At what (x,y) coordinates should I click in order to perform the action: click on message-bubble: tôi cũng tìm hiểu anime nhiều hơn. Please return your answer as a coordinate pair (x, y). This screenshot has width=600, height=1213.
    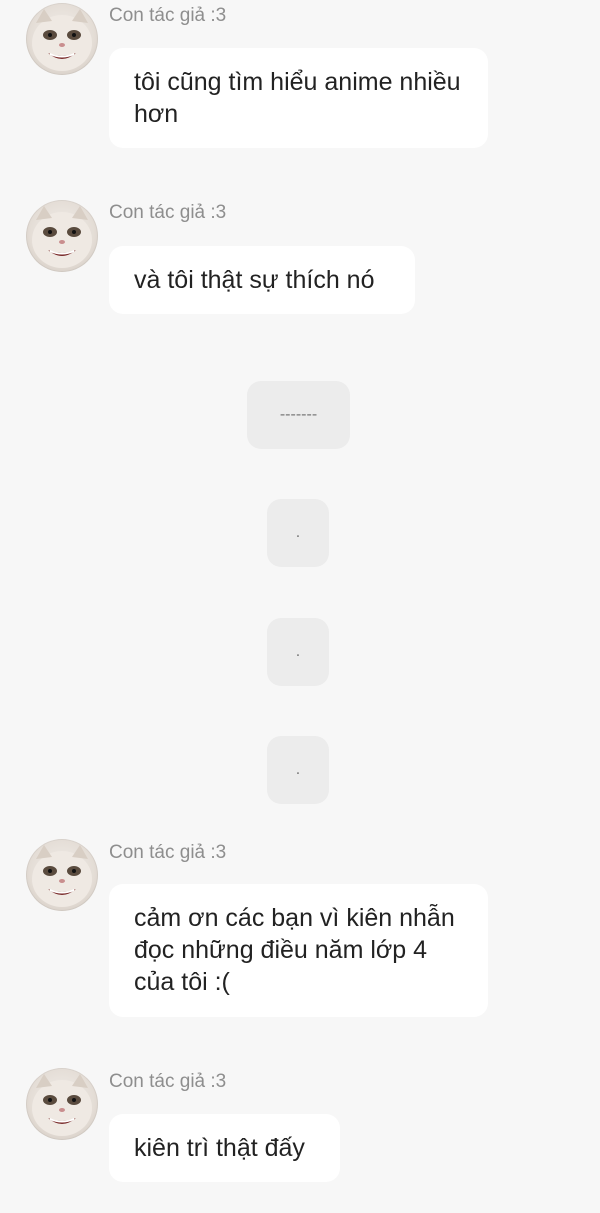
    Looking at the image, I should click on (298, 98).